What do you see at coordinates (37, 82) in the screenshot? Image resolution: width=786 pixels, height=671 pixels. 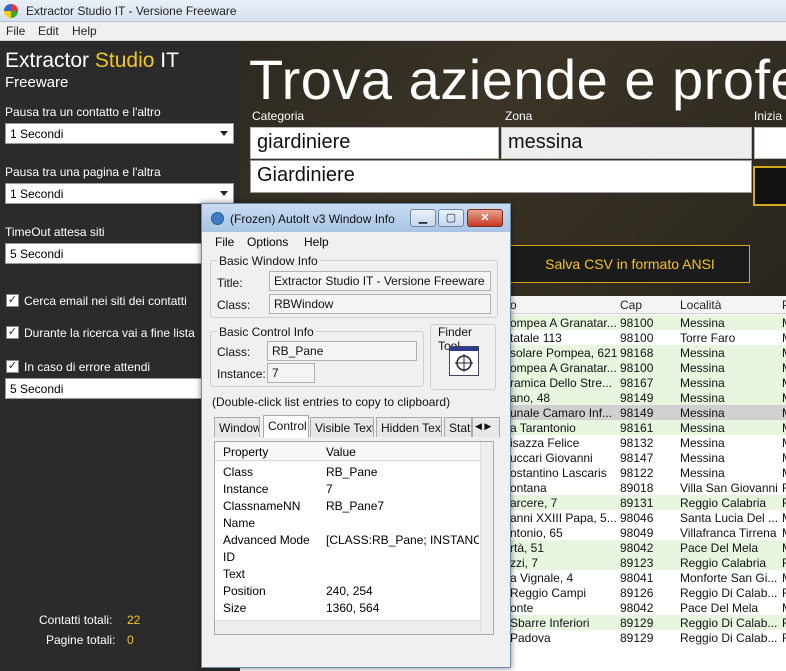 I see `brand-edition: Freeware` at bounding box center [37, 82].